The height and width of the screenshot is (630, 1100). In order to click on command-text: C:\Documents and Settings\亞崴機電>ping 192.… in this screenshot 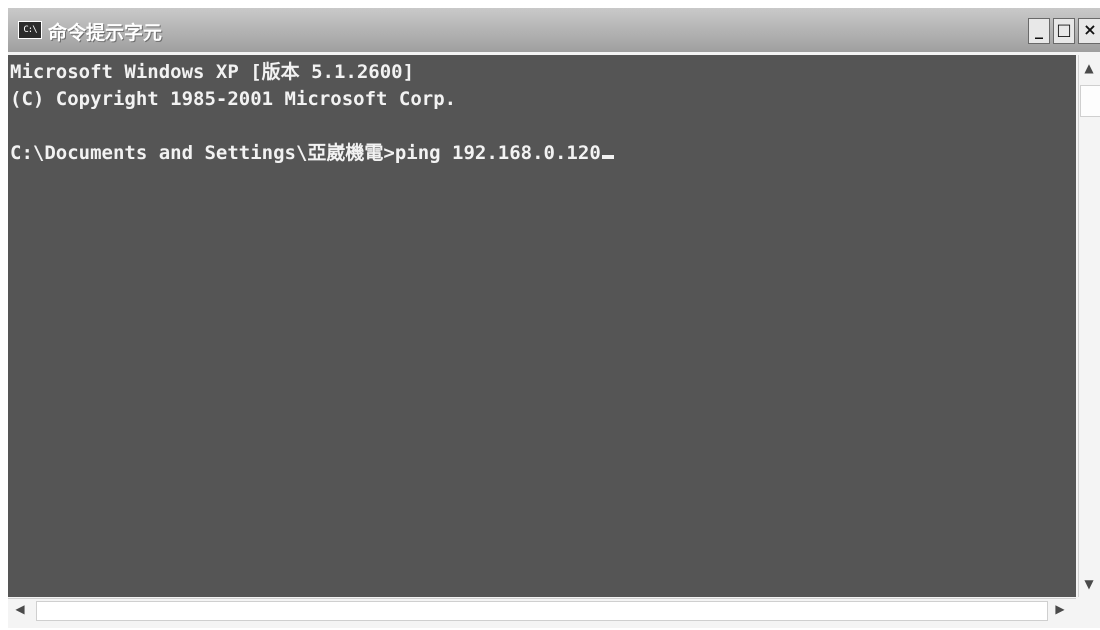, I will do `click(305, 153)`.